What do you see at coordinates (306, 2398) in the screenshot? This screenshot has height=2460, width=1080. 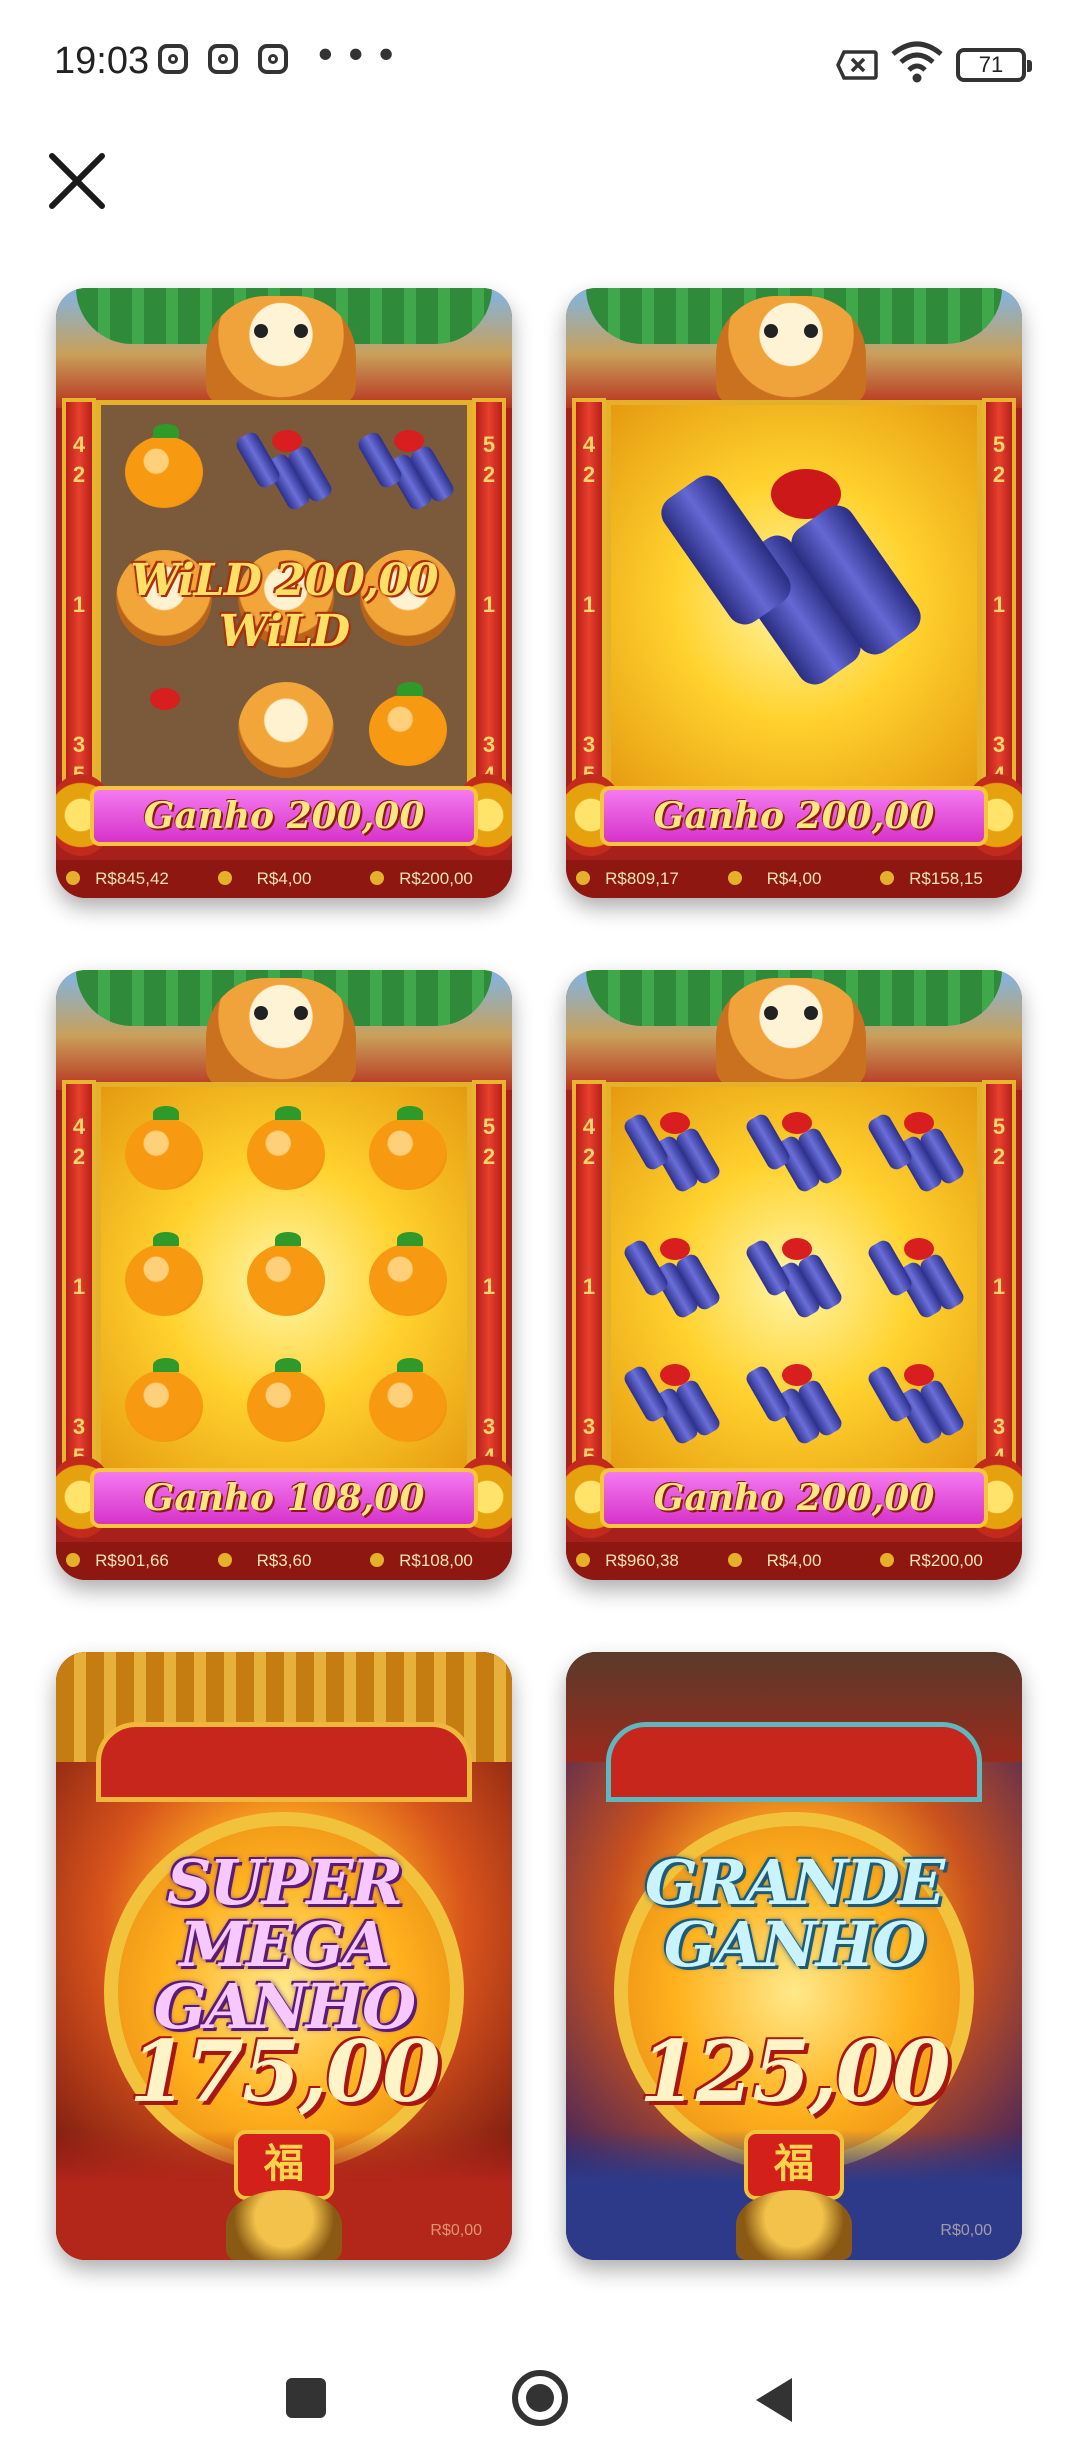 I see `recents-icon` at bounding box center [306, 2398].